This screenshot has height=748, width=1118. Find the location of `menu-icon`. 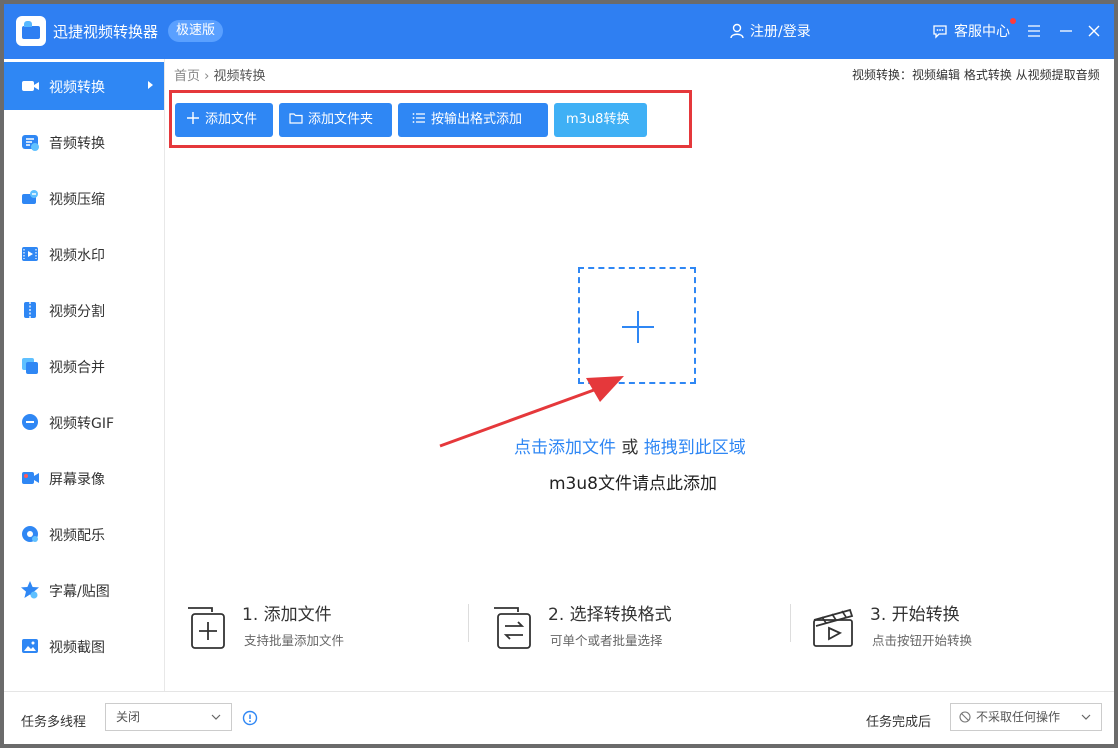

menu-icon is located at coordinates (1034, 31).